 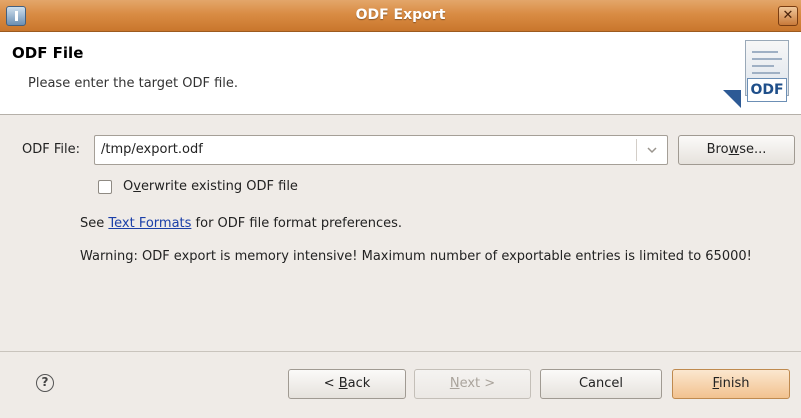 What do you see at coordinates (400, 351) in the screenshot?
I see `footer-separator` at bounding box center [400, 351].